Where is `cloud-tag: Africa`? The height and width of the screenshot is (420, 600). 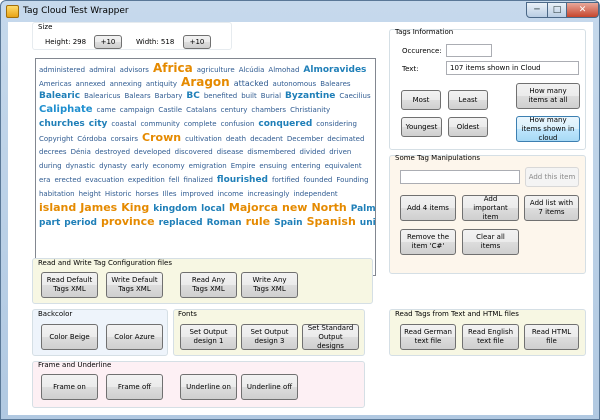 cloud-tag: Africa is located at coordinates (173, 68).